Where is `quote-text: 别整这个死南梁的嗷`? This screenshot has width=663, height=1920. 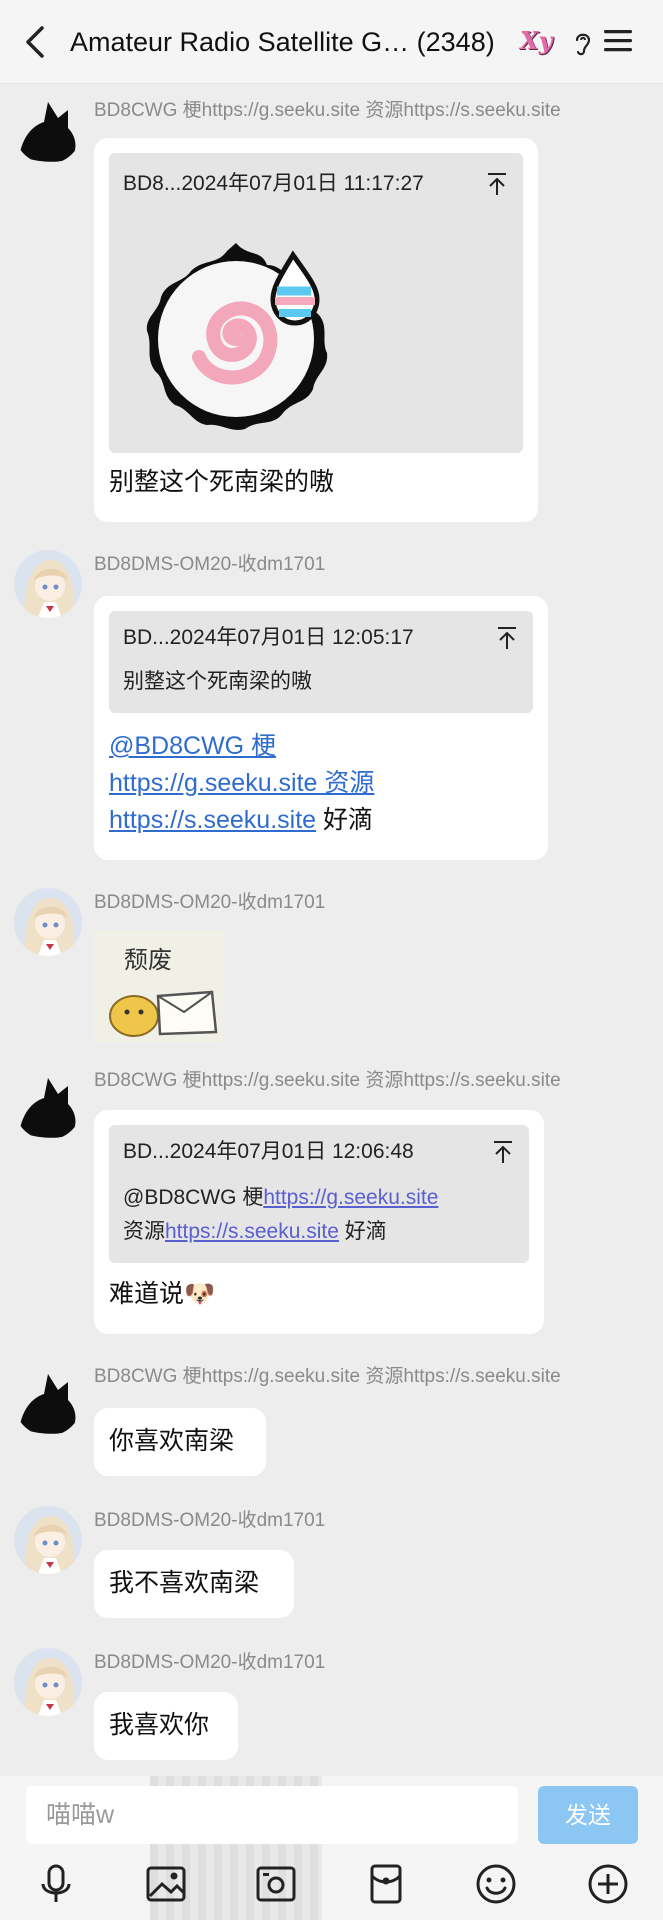
quote-text: 别整这个死南梁的嗷 is located at coordinates (217, 681).